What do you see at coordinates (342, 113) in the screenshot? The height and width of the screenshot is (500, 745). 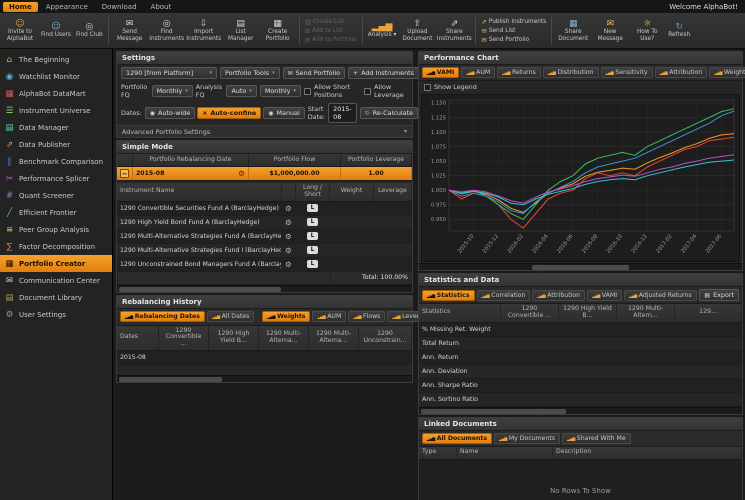 I see `start-date-input: 2015-08` at bounding box center [342, 113].